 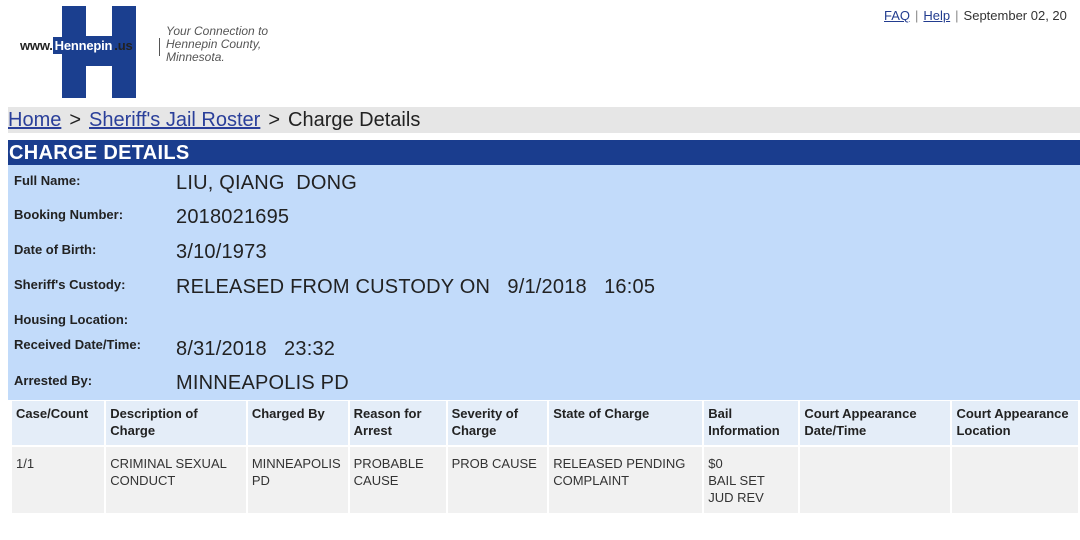 I want to click on cell-reason-for-arrest: PROBABLE CAUSE, so click(x=397, y=480).